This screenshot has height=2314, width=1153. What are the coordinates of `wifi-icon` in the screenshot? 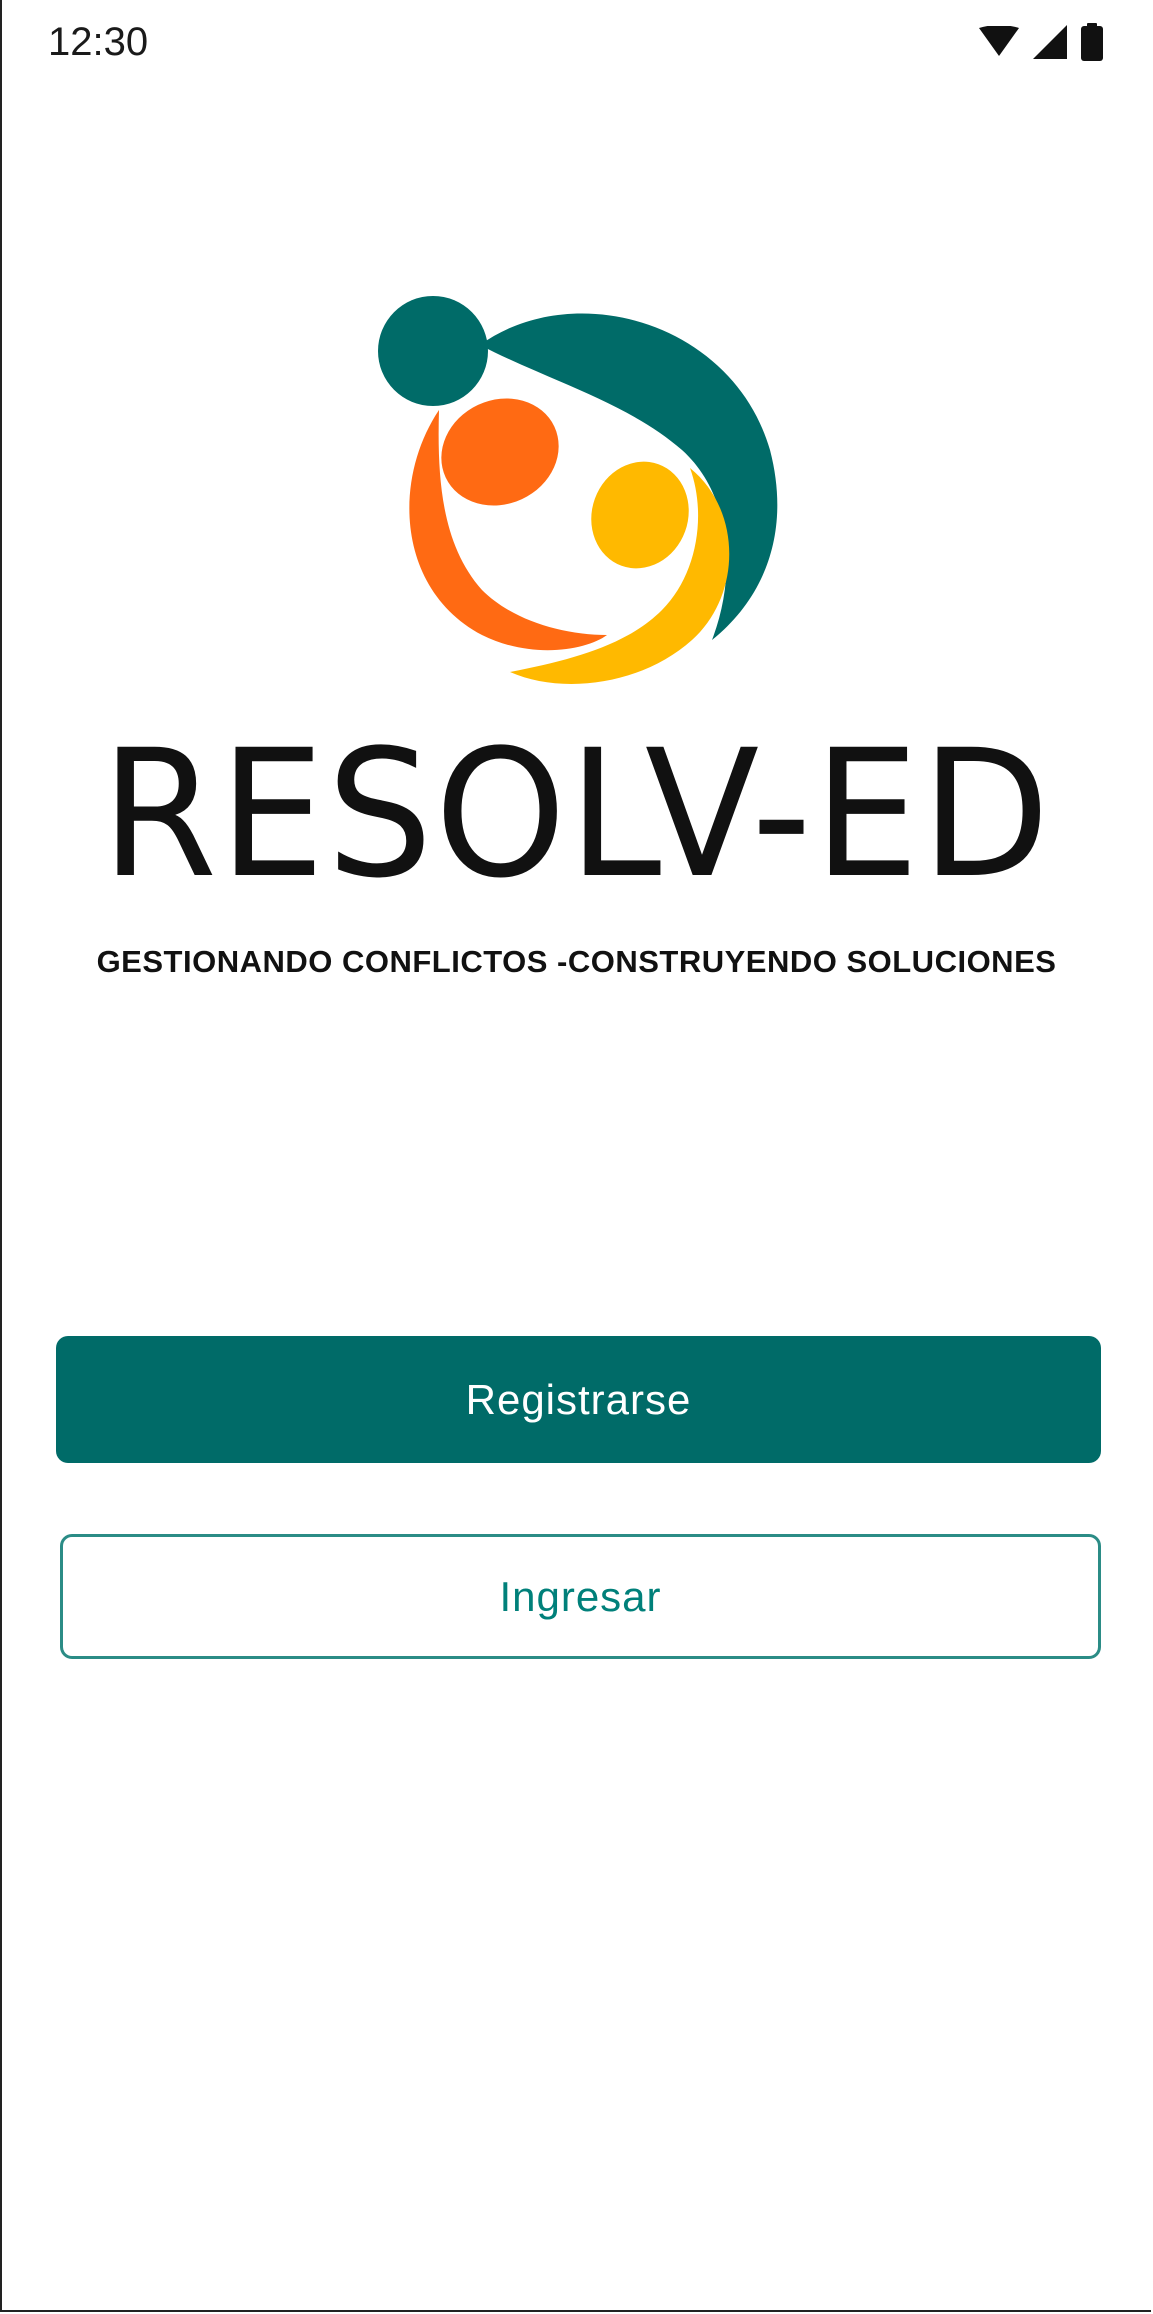 It's located at (999, 43).